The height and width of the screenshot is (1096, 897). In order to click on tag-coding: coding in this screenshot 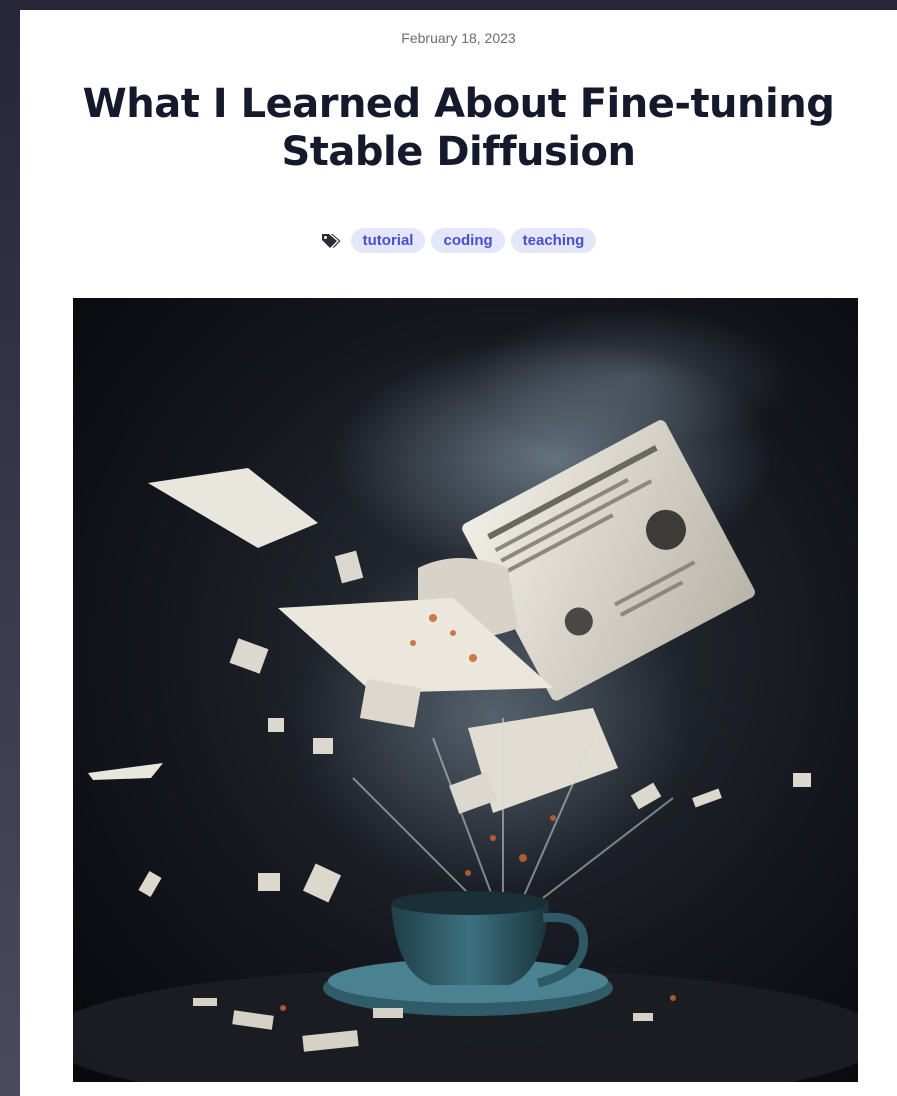, I will do `click(468, 240)`.